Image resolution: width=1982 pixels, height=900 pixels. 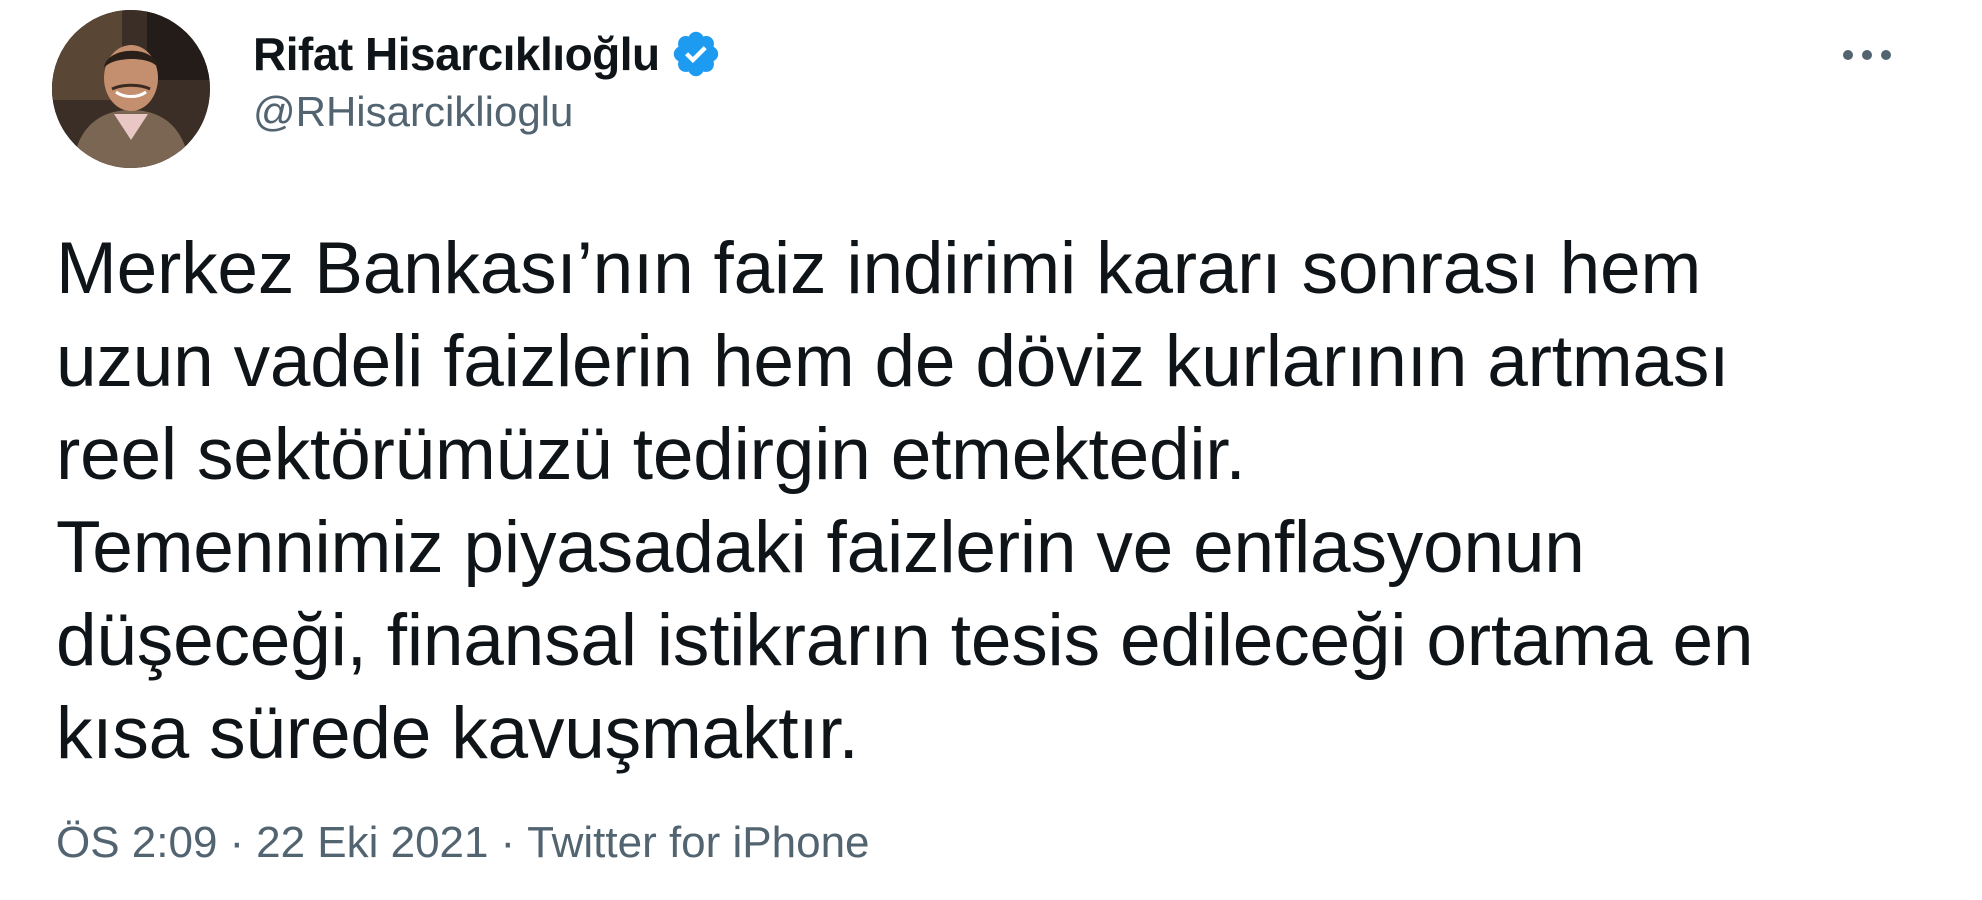 What do you see at coordinates (457, 733) in the screenshot?
I see `tweet-text-line: kısa sürede kavuşmaktır.` at bounding box center [457, 733].